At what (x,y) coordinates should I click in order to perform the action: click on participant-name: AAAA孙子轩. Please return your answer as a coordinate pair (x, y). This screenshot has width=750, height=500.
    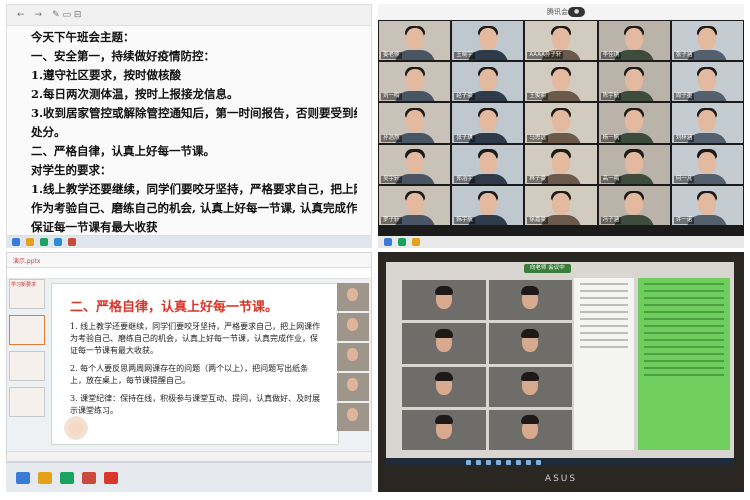
    Looking at the image, I should click on (545, 56).